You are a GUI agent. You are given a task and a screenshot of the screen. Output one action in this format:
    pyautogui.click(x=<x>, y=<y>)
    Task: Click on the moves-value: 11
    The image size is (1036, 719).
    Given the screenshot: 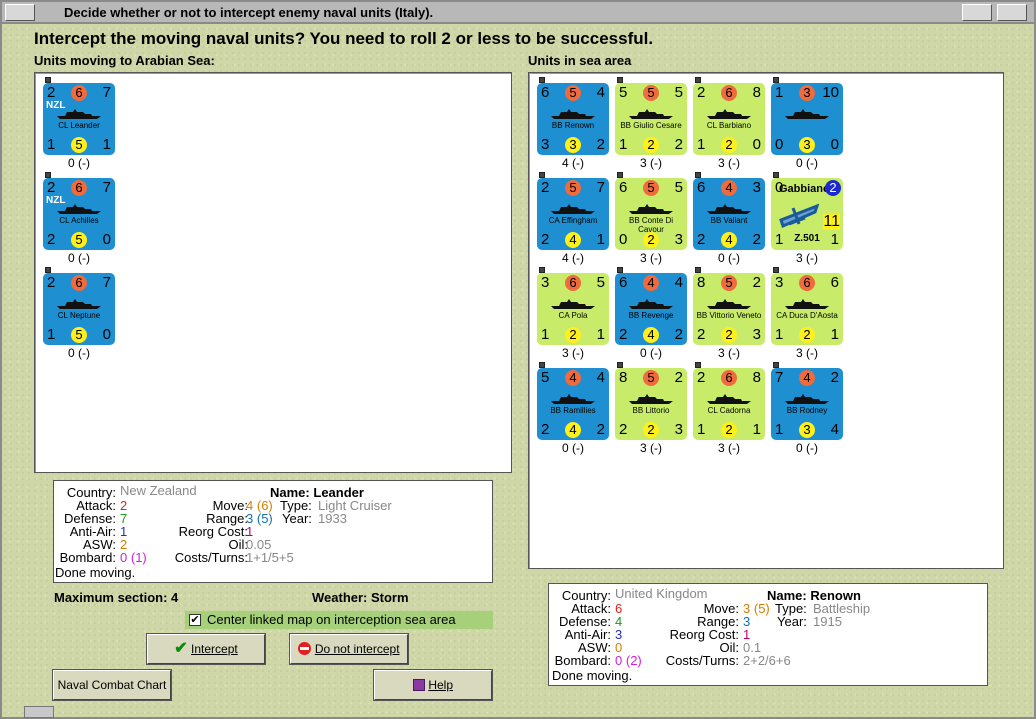 What is the action you would take?
    pyautogui.click(x=831, y=221)
    